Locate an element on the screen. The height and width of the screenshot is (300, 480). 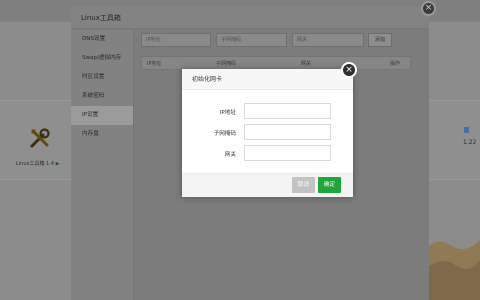
status-marker is located at coordinates (466, 130).